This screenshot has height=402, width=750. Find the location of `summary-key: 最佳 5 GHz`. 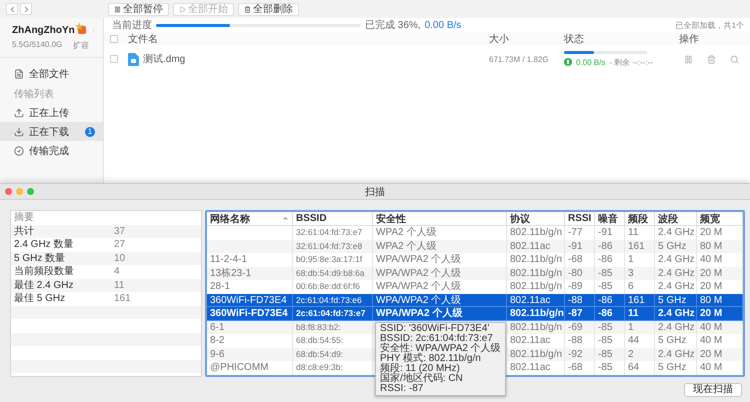

summary-key: 最佳 5 GHz is located at coordinates (64, 299).